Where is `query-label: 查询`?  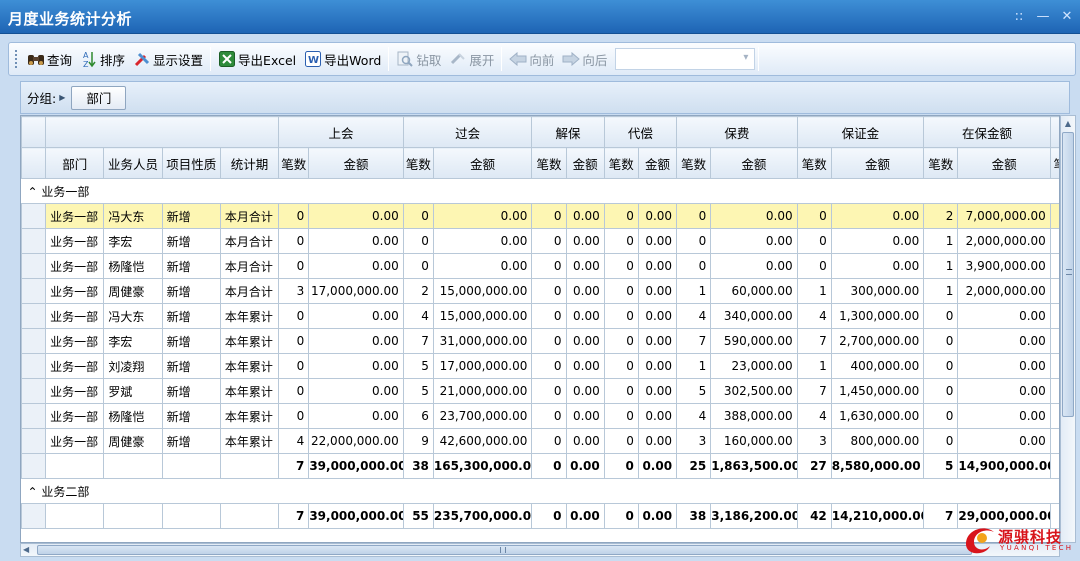 query-label: 查询 is located at coordinates (60, 60).